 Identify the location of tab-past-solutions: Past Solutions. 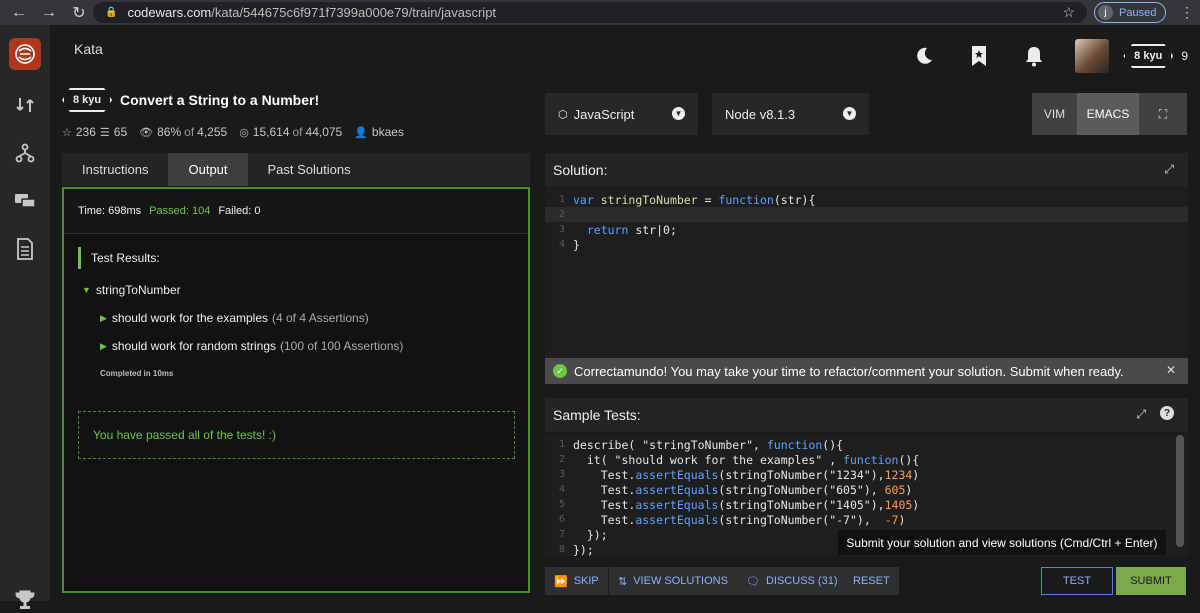
(309, 169).